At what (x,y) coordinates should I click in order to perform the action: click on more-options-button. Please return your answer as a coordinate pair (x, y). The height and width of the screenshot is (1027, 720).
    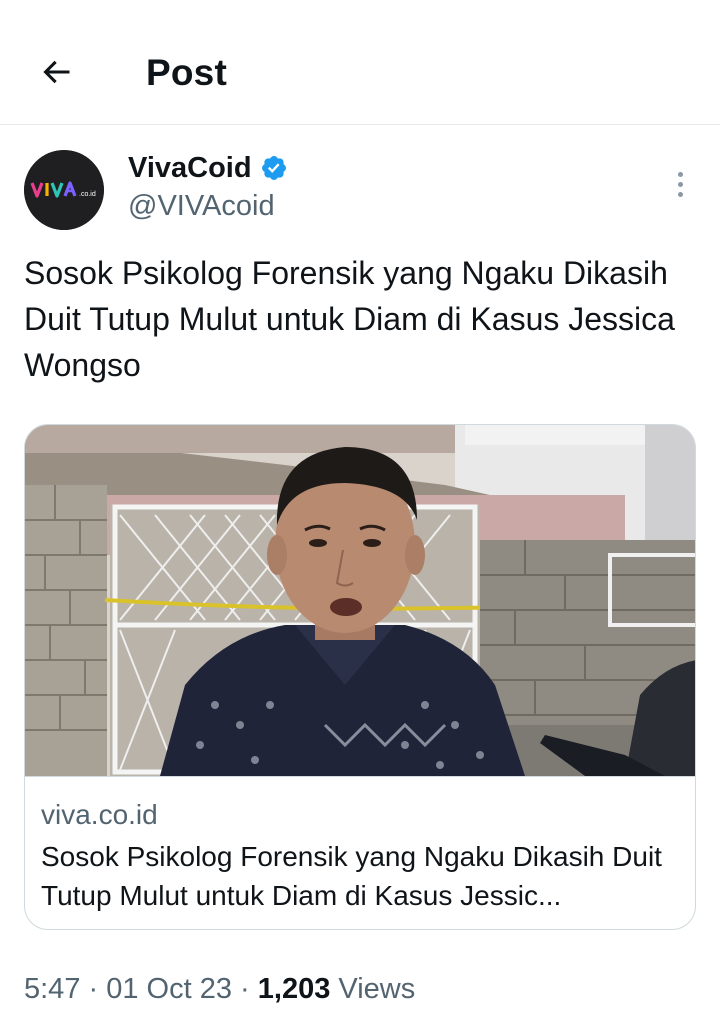
    Looking at the image, I should click on (680, 184).